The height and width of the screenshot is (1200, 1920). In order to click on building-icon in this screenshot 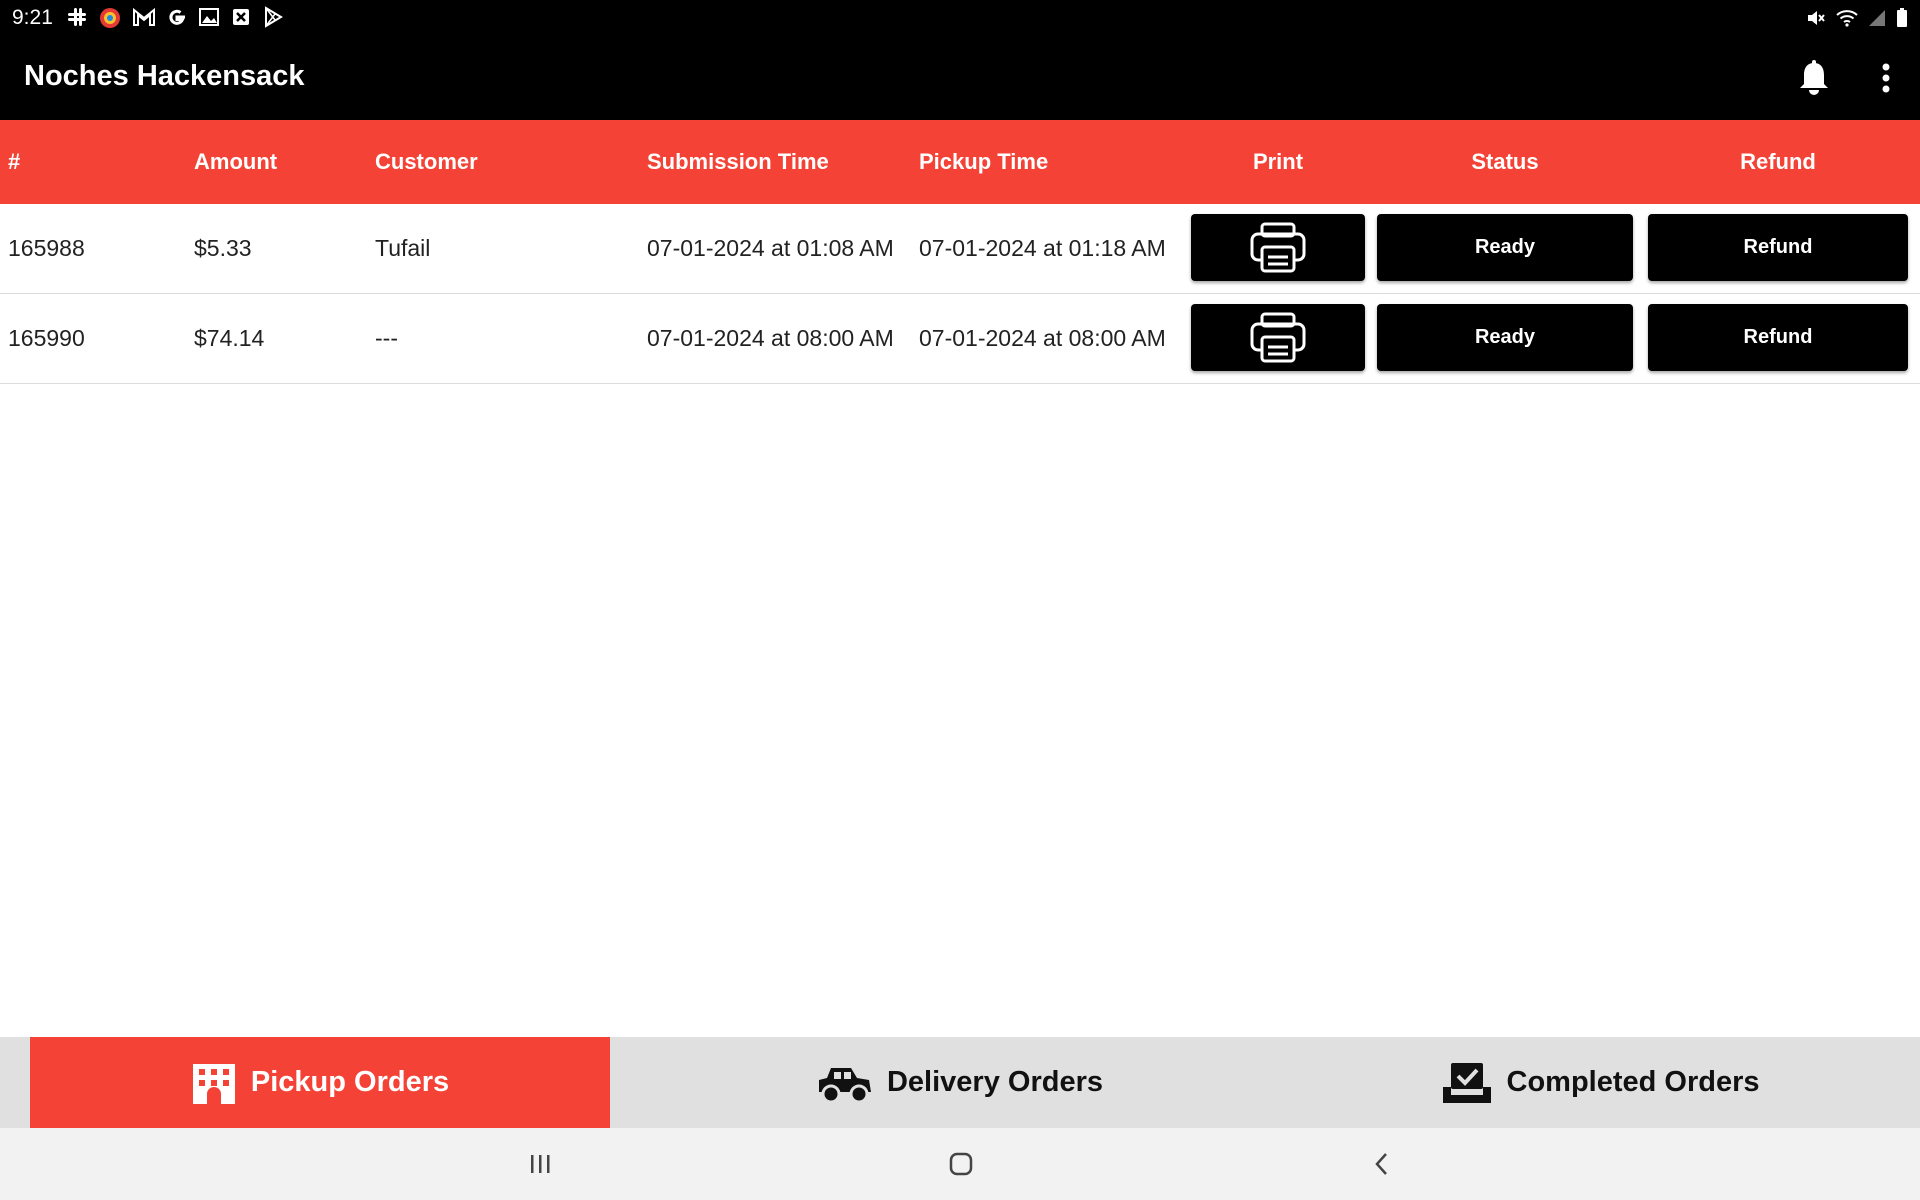, I will do `click(213, 1083)`.